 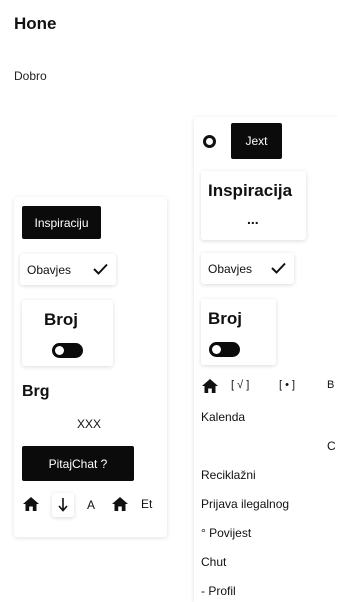 I want to click on radio-circle-icon, so click(x=209, y=141).